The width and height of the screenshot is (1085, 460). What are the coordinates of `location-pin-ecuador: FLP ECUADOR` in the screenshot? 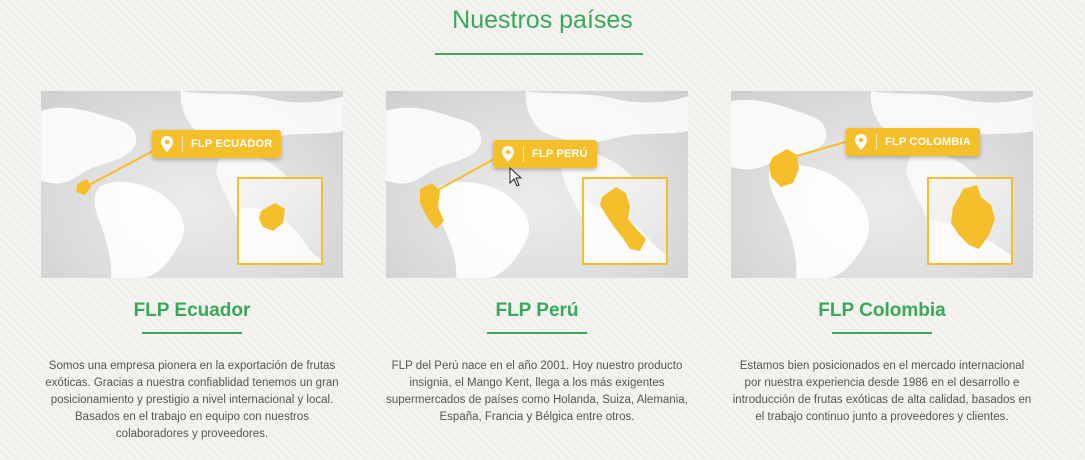 It's located at (217, 144).